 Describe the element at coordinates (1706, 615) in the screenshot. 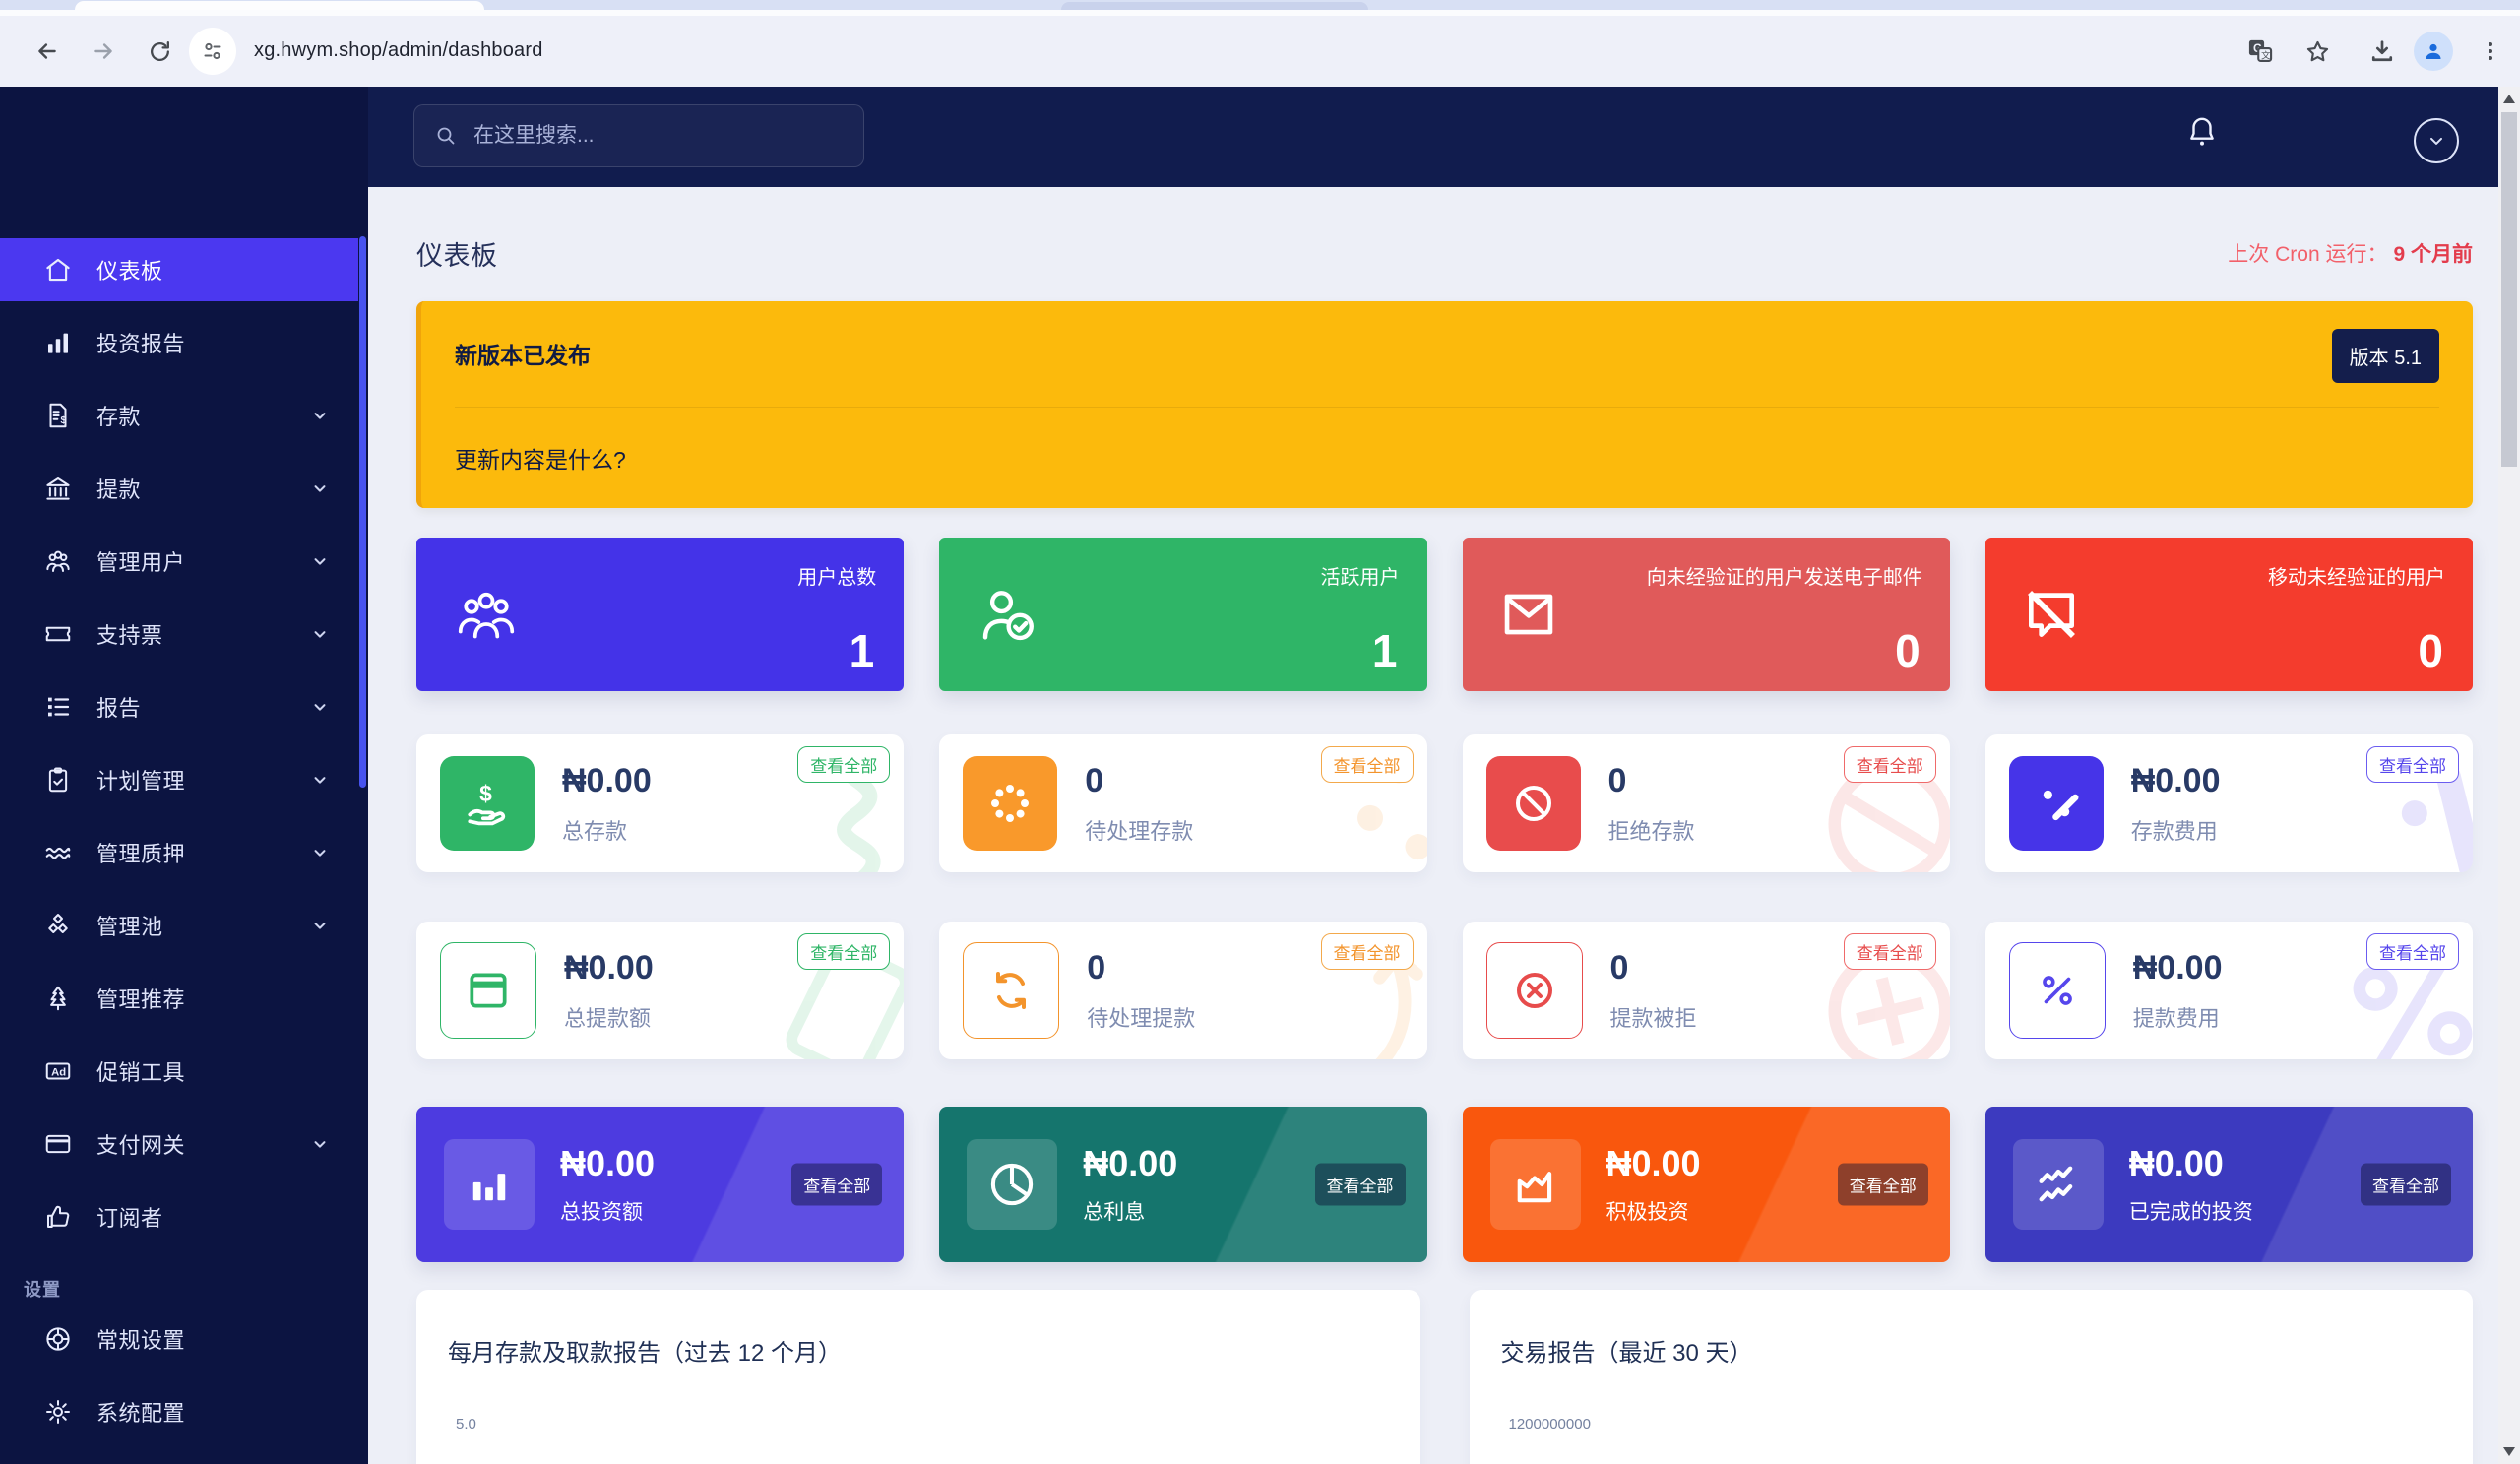

I see `stat-card-email-unverified: 向未经验证的用户发送电子邮件 0` at that location.